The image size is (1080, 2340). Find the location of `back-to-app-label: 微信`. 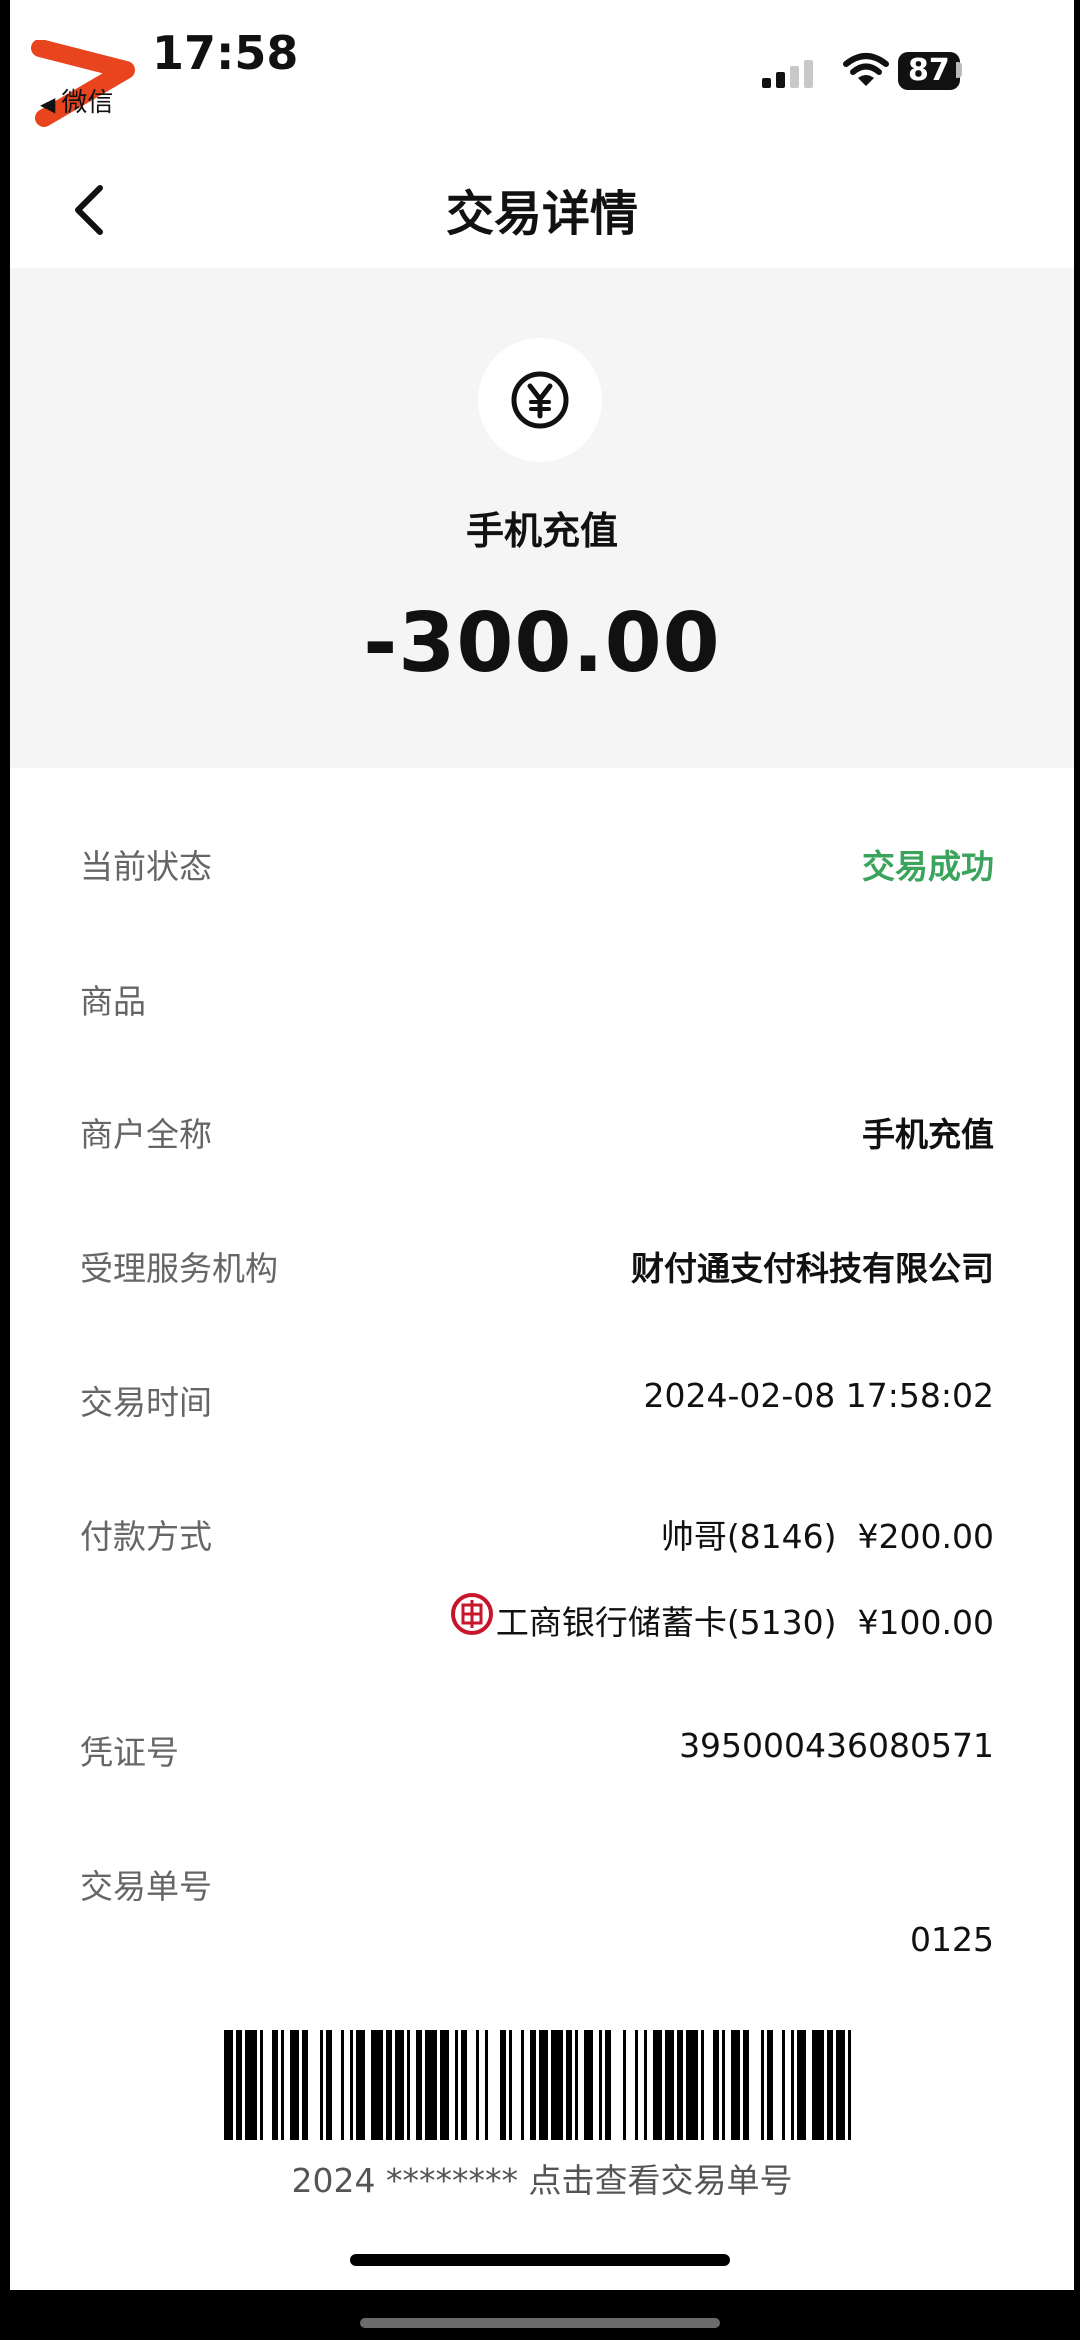

back-to-app-label: 微信 is located at coordinates (87, 103).